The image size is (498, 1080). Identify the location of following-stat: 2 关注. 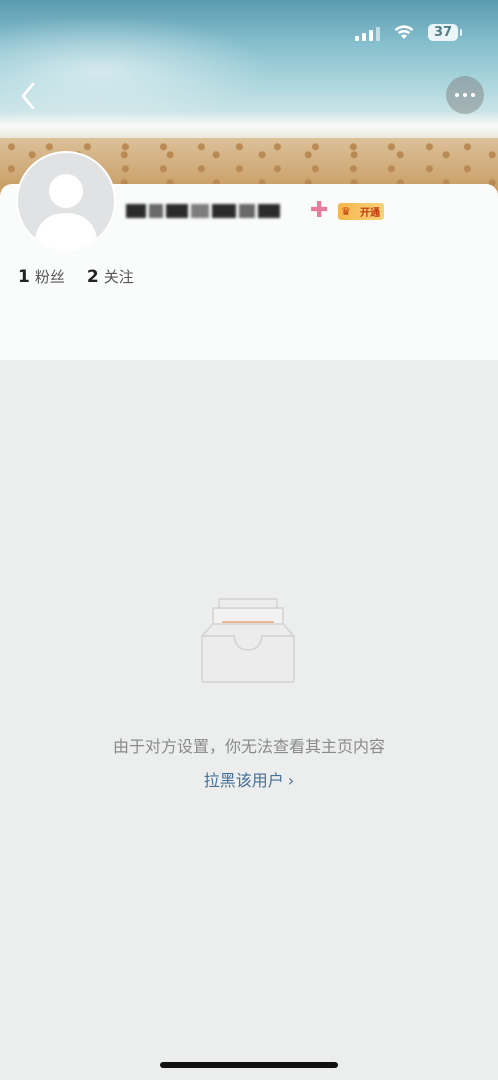
(110, 276).